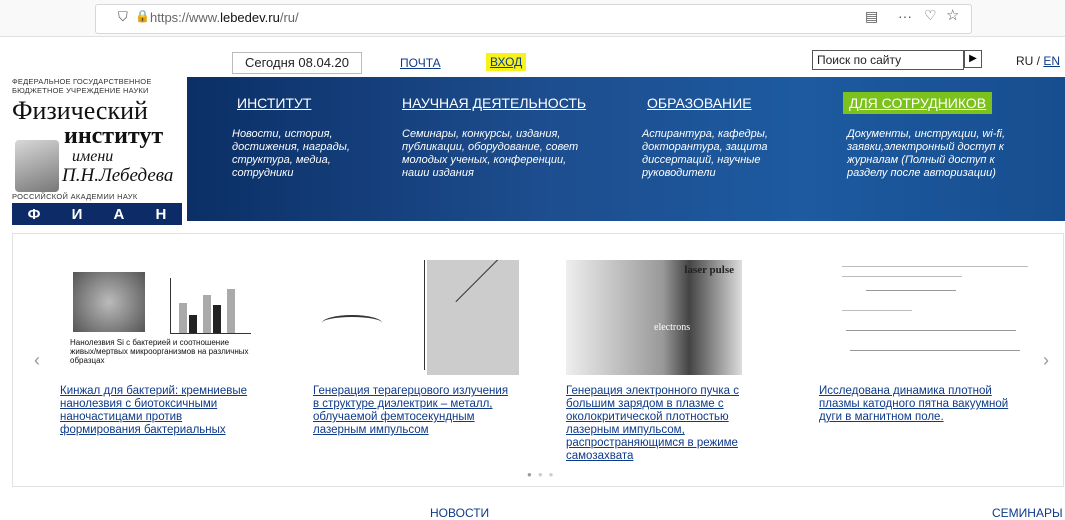 The height and width of the screenshot is (520, 1065). I want to click on url-text: https://www.lebedev.ru/ru/, so click(224, 17).